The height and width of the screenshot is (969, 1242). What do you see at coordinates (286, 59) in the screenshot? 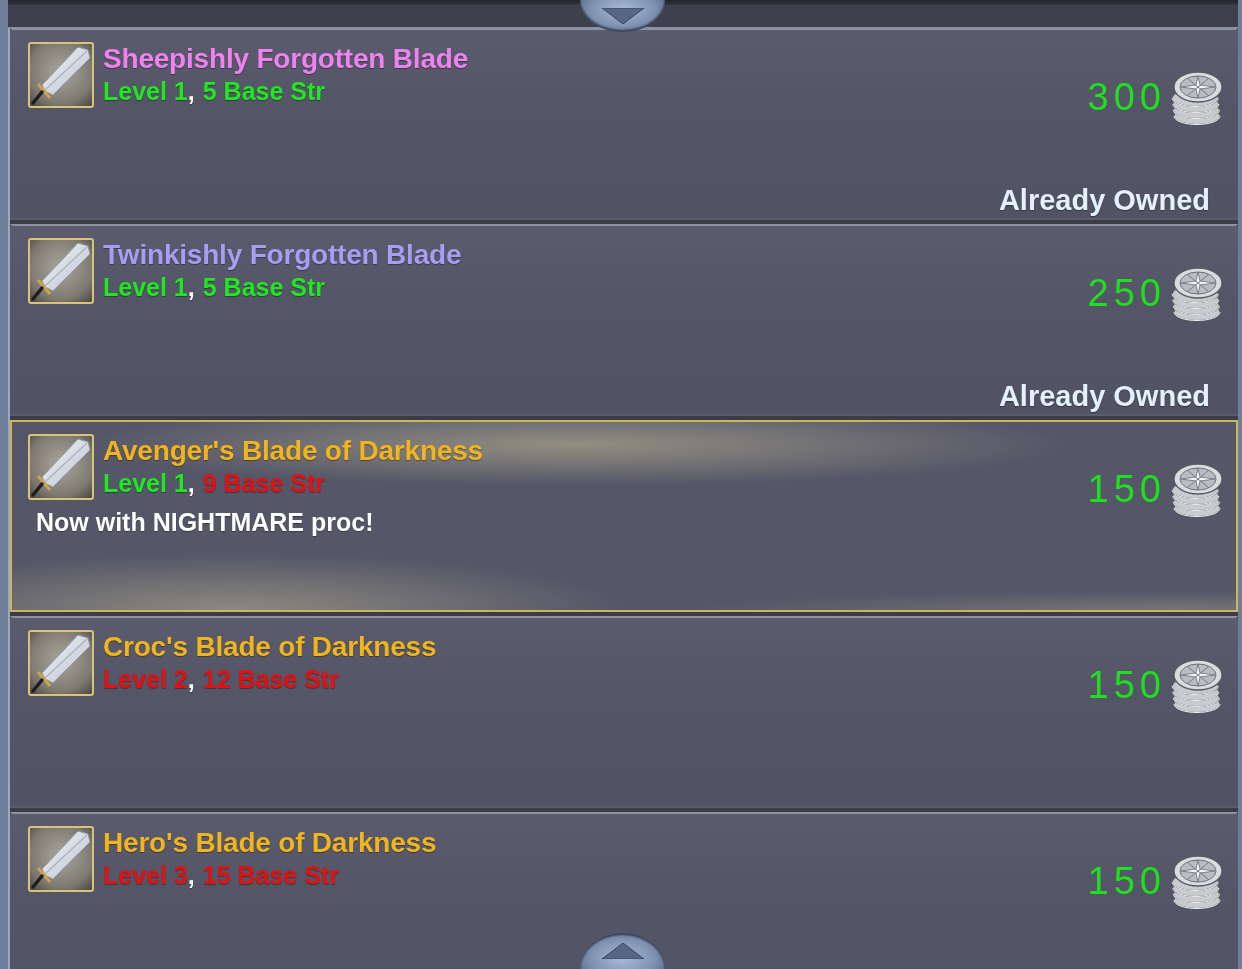
I see `item-name: Sheepishly Forgotten Blade` at bounding box center [286, 59].